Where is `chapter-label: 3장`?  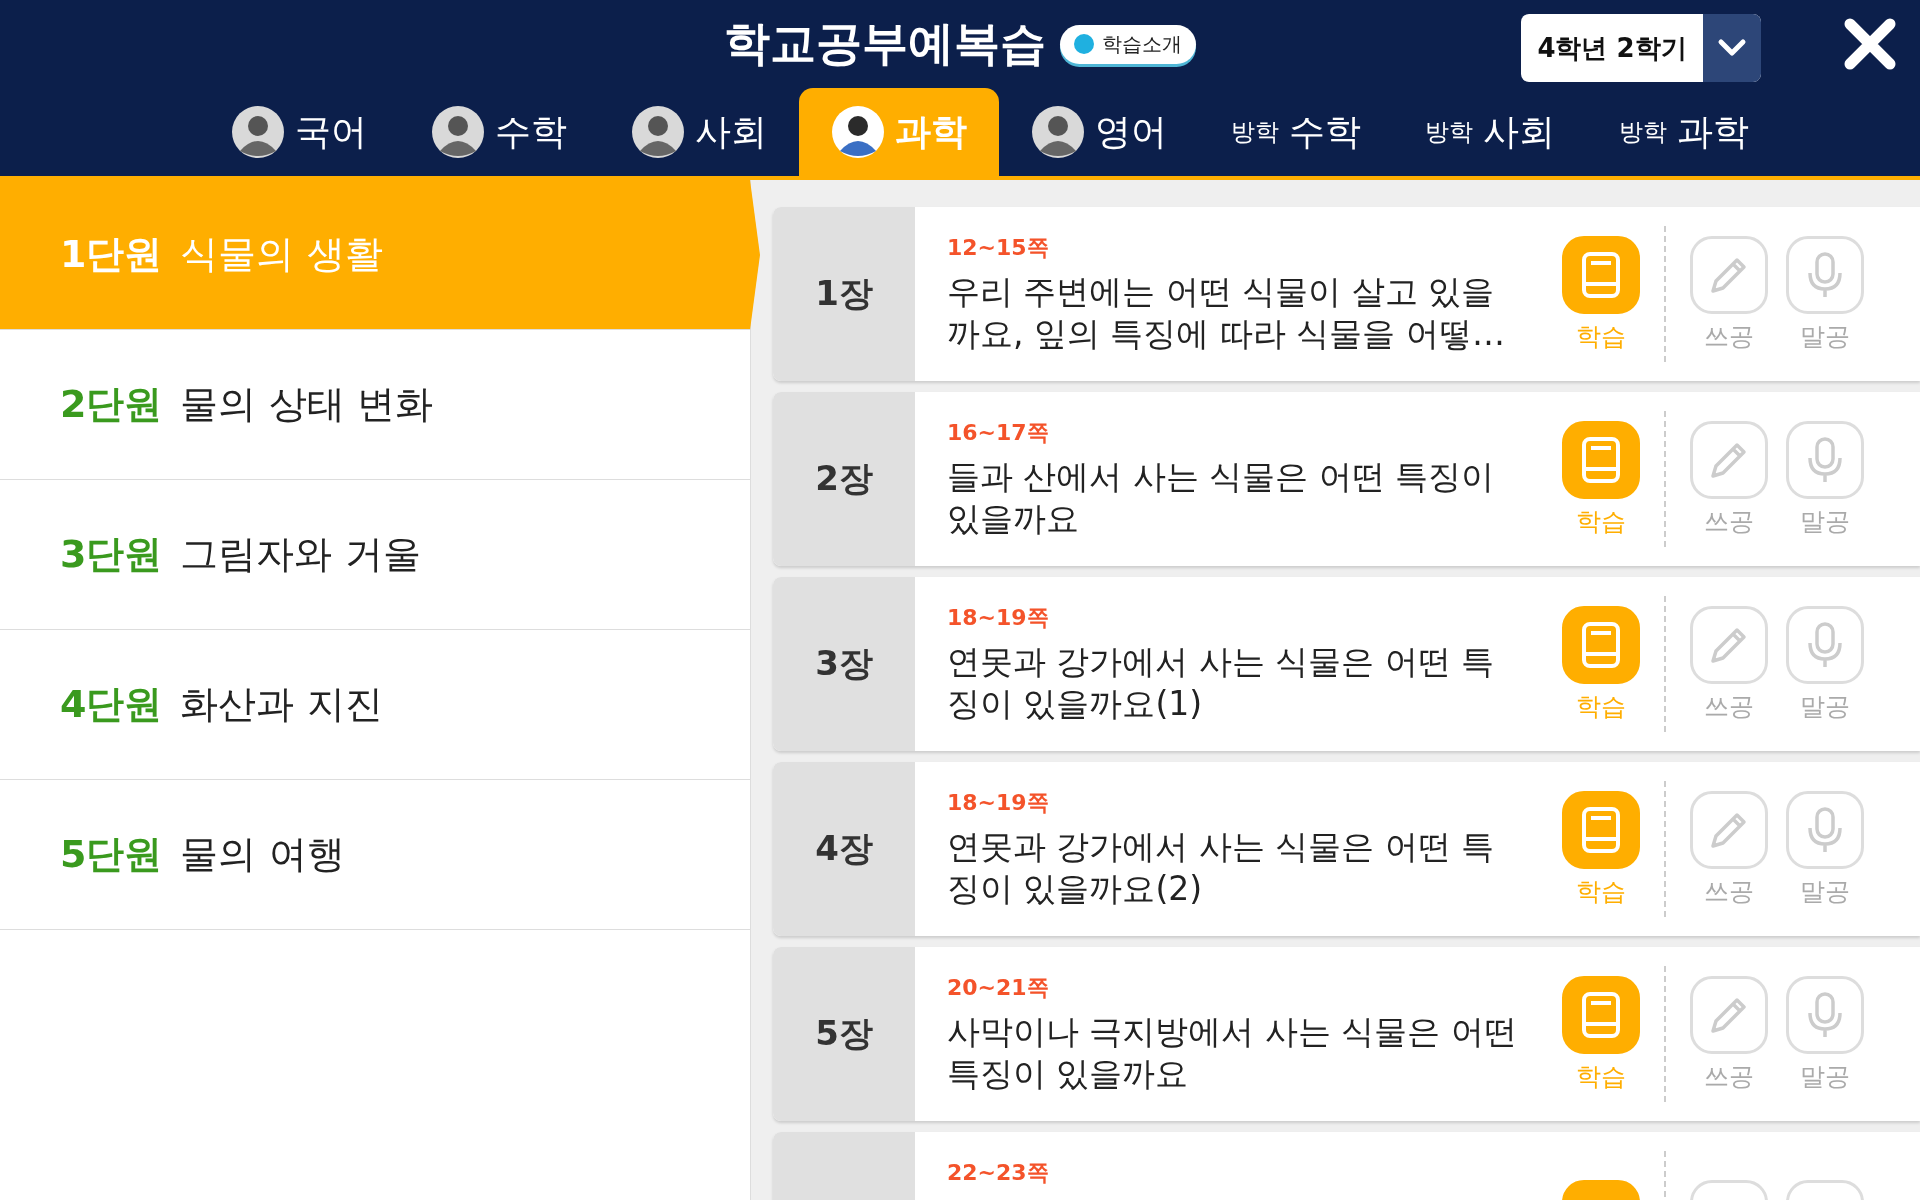
chapter-label: 3장 is located at coordinates (844, 663).